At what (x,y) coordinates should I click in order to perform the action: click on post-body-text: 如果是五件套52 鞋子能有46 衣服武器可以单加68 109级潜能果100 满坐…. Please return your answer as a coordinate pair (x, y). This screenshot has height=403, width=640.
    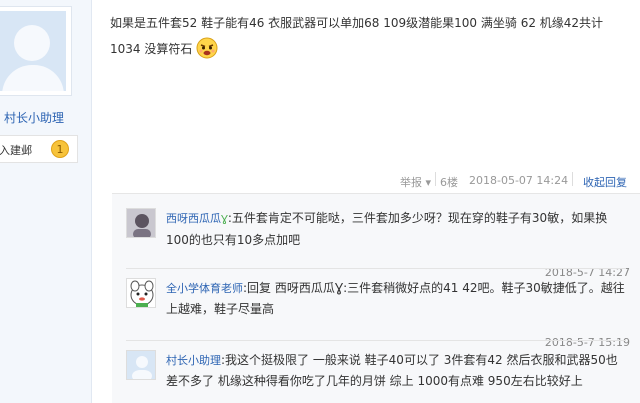
    Looking at the image, I should click on (357, 36).